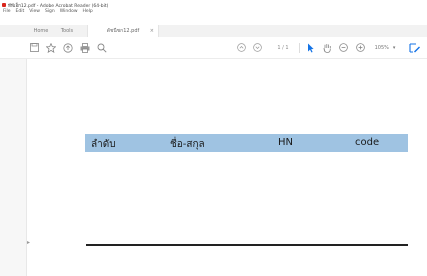  Describe the element at coordinates (41, 31) in the screenshot. I see `tab-home: Home` at that location.